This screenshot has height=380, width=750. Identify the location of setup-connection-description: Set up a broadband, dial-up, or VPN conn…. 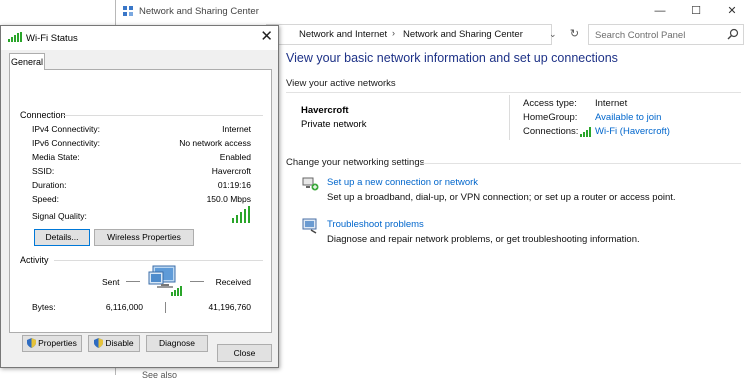
(501, 197).